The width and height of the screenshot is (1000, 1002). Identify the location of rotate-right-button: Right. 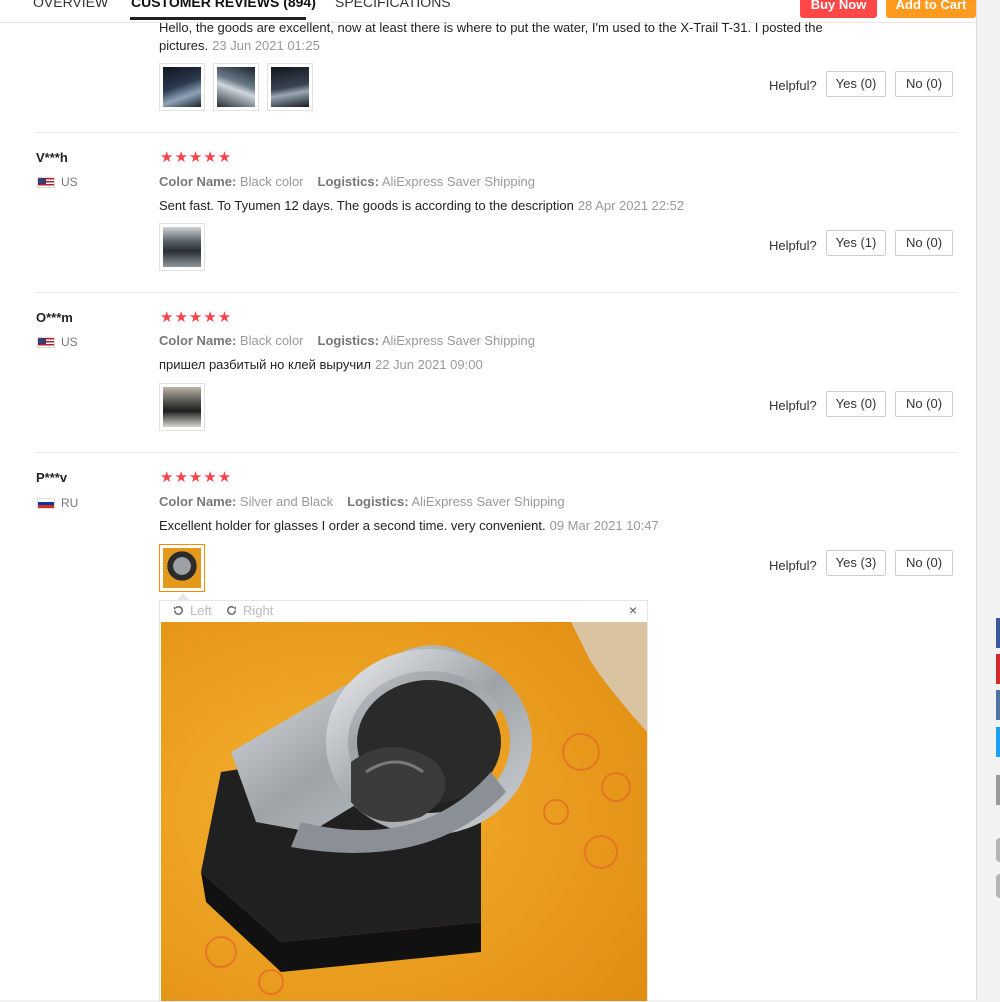
(249, 610).